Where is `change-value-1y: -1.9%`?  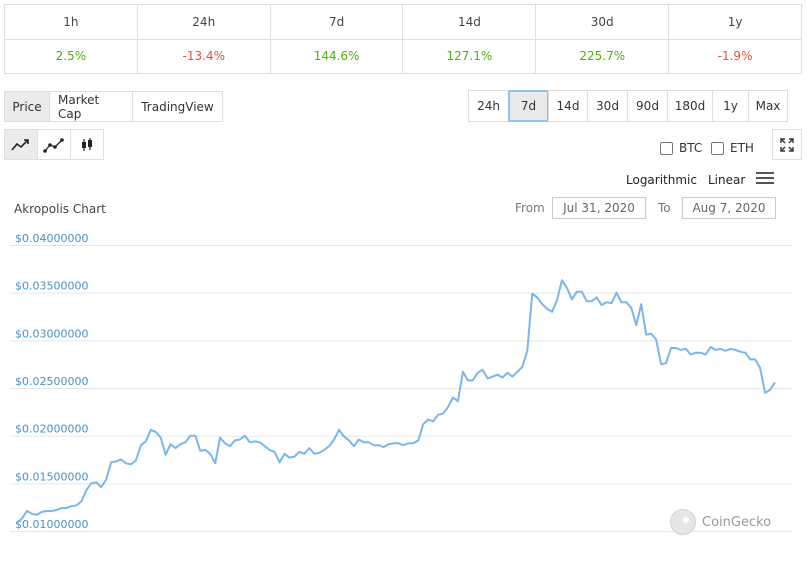 change-value-1y: -1.9% is located at coordinates (735, 56).